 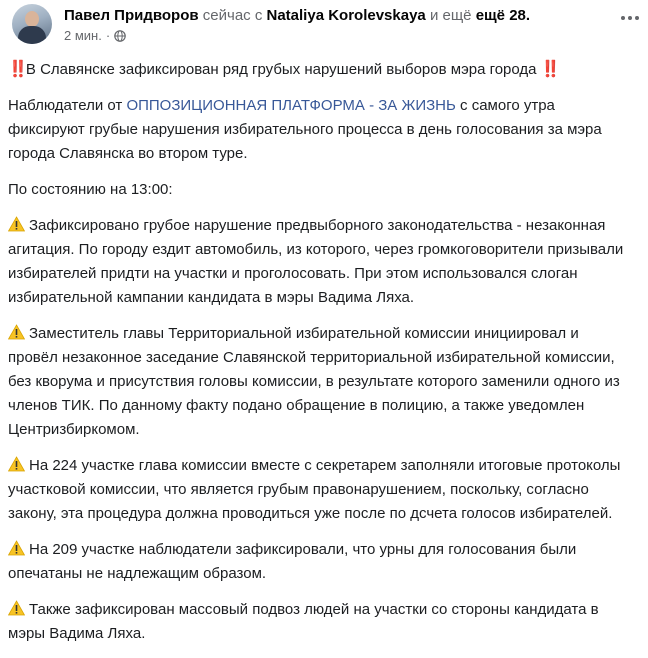 What do you see at coordinates (90, 189) in the screenshot?
I see `status-time: По состоянию на 13:00:` at bounding box center [90, 189].